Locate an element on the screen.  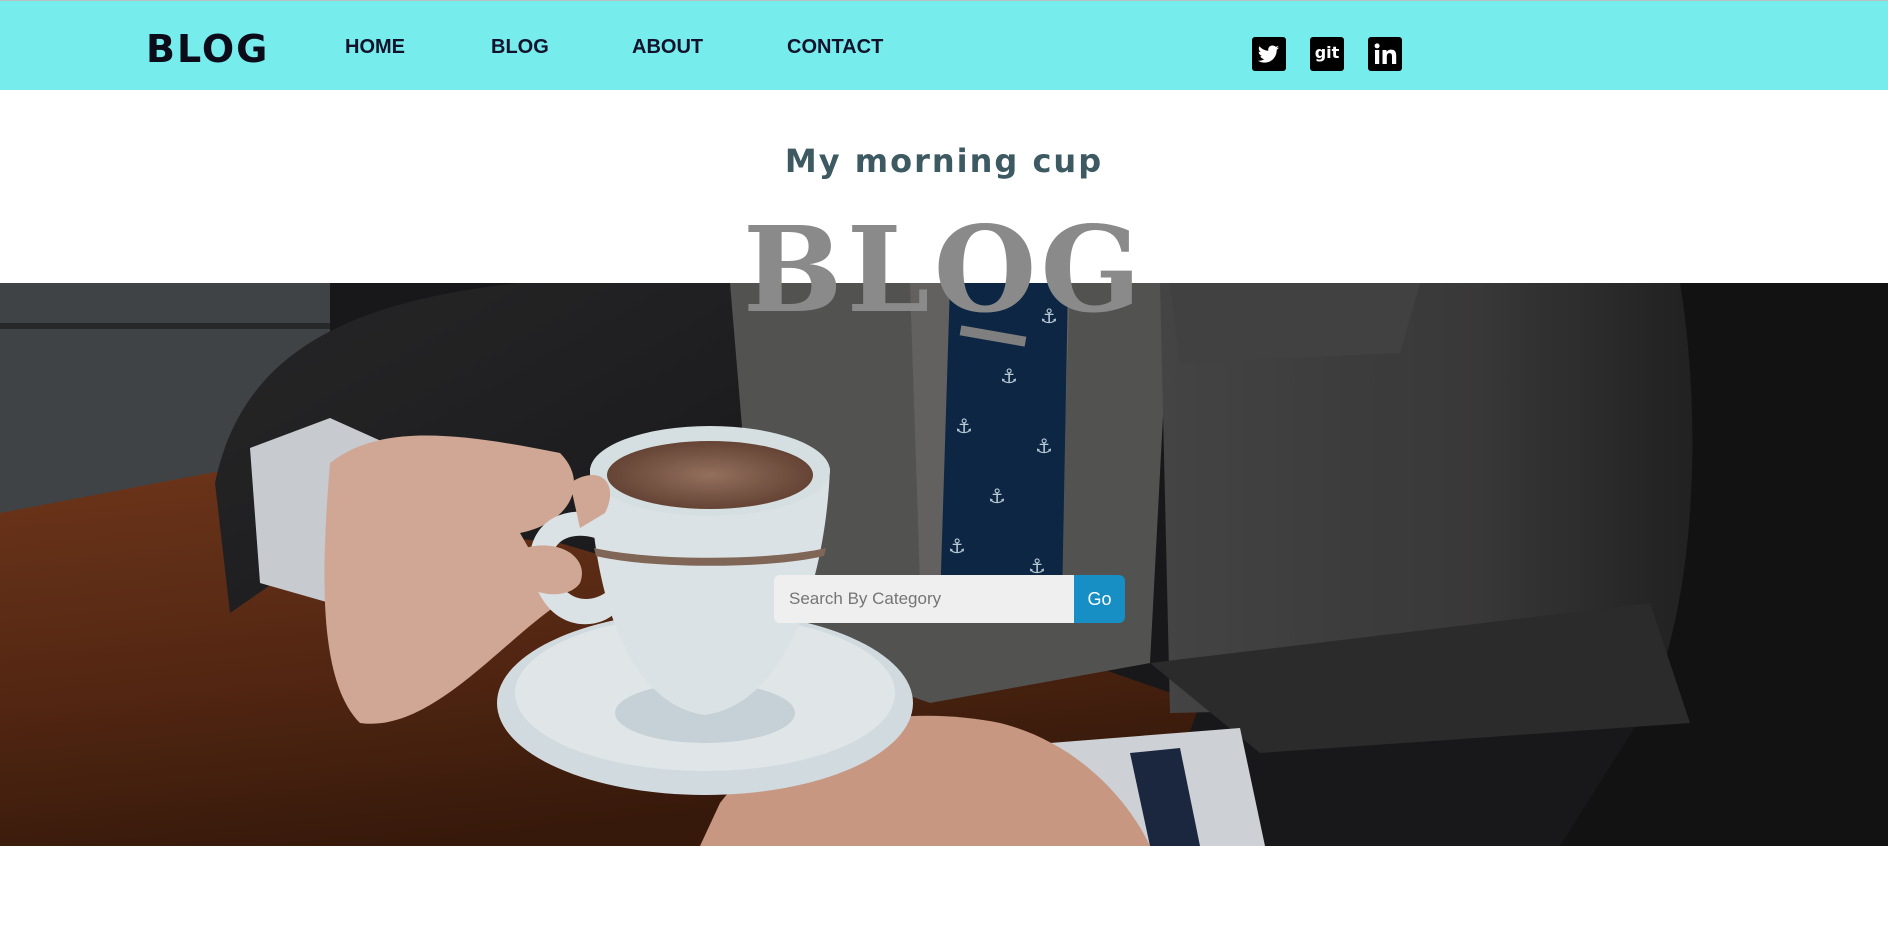
nav-blog-link: BLOG is located at coordinates (520, 47).